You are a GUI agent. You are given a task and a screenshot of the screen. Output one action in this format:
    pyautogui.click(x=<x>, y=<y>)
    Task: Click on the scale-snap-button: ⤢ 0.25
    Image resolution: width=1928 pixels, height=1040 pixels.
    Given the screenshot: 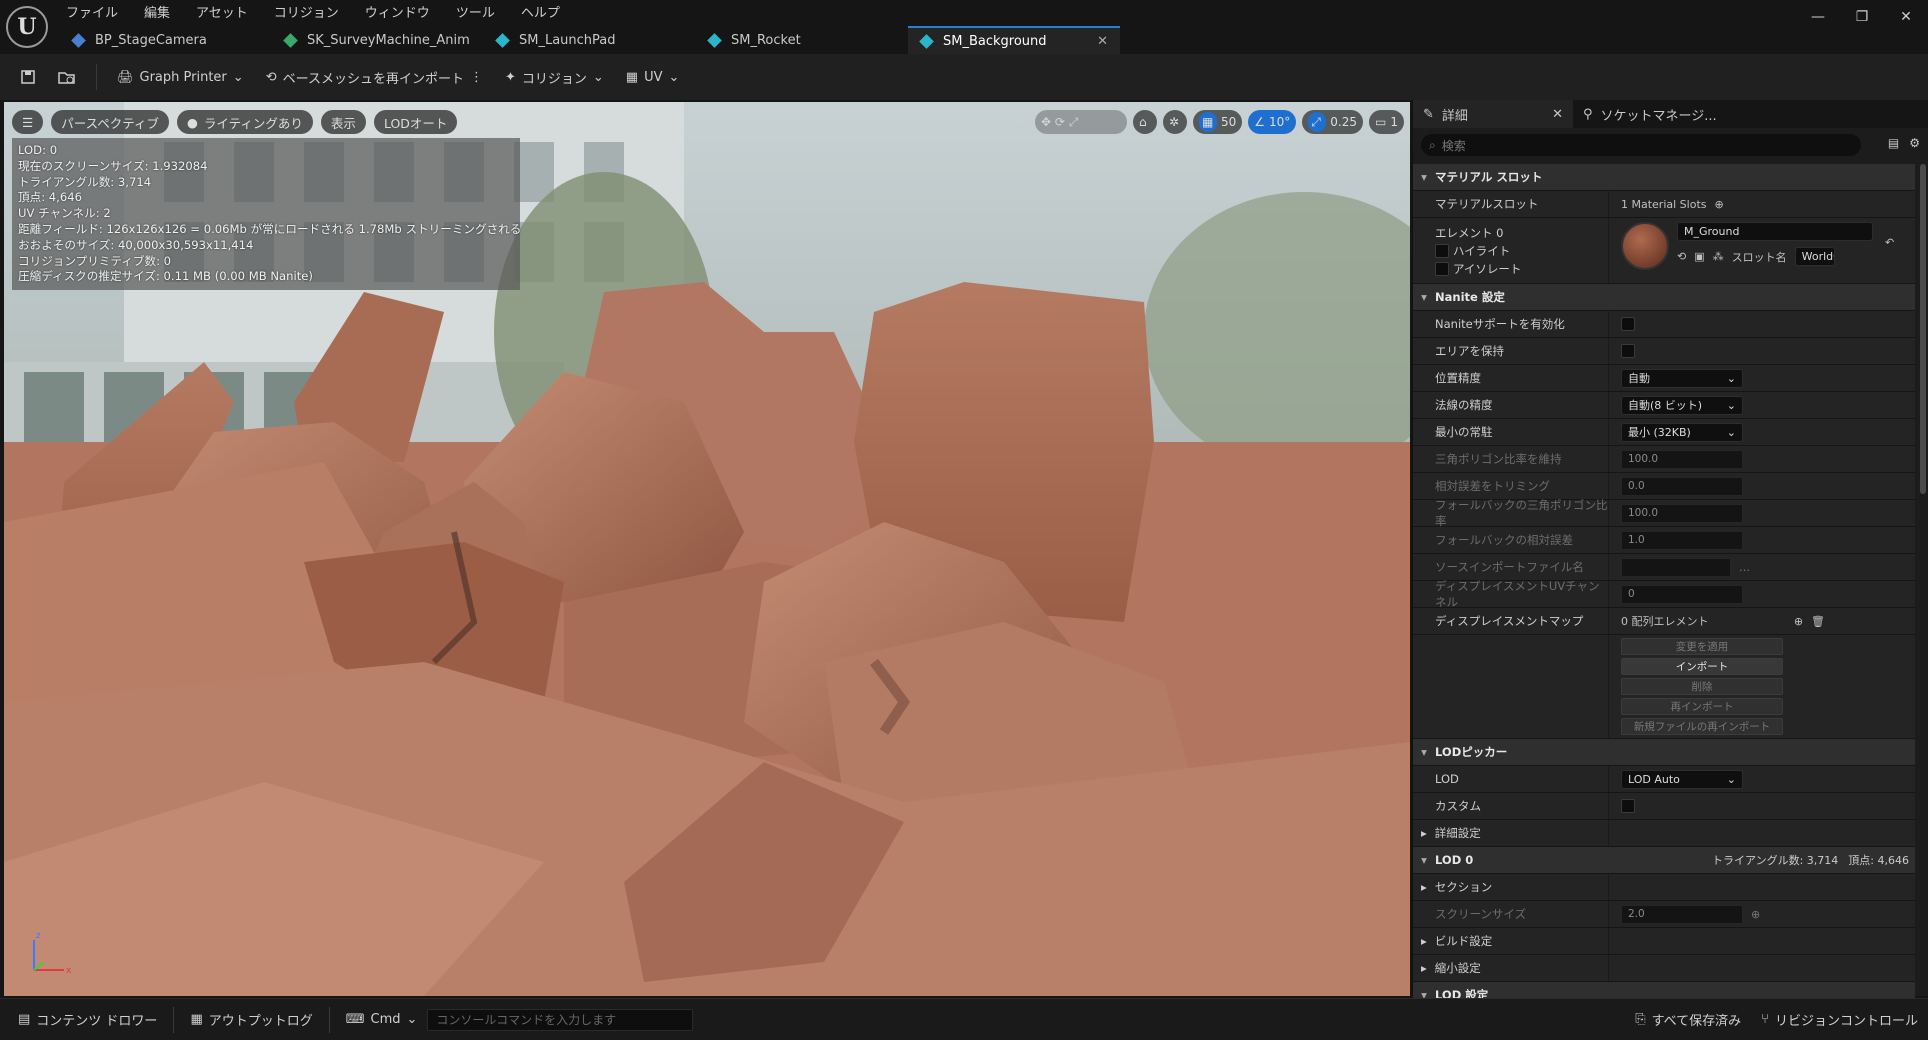 What is the action you would take?
    pyautogui.click(x=1333, y=122)
    